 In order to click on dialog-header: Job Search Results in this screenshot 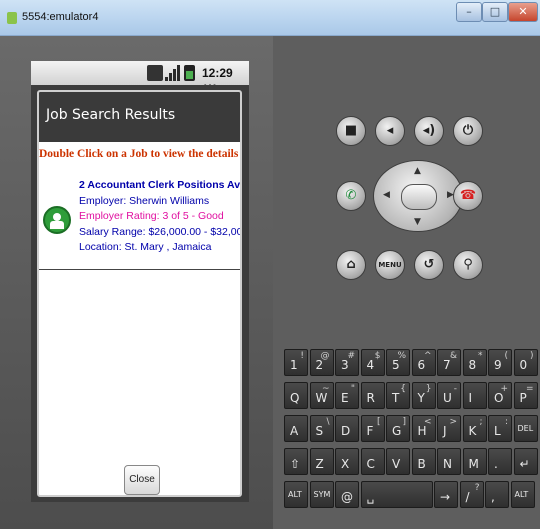, I will do `click(139, 117)`.